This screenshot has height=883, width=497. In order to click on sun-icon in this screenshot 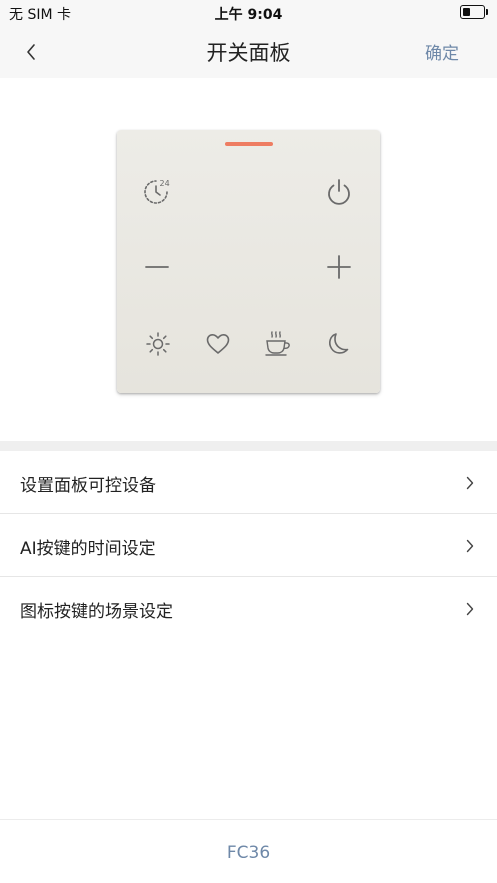, I will do `click(158, 344)`.